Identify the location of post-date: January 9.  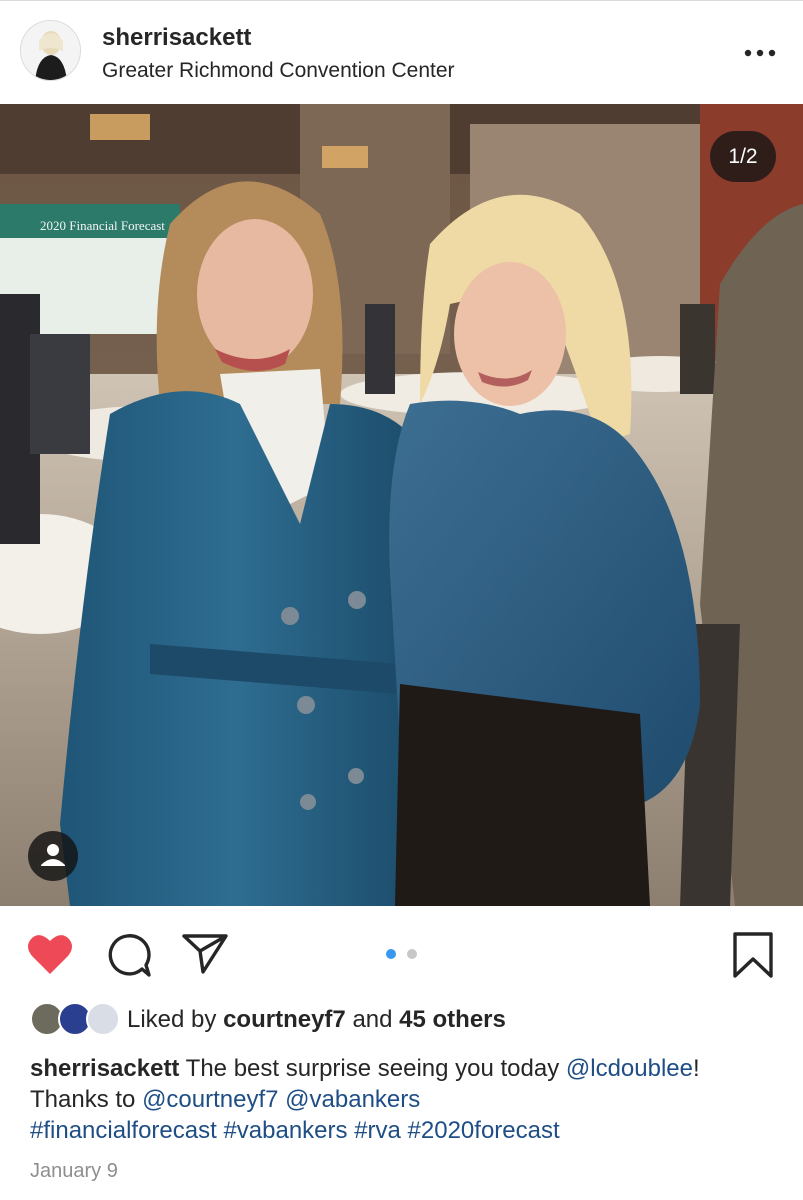
(74, 1171).